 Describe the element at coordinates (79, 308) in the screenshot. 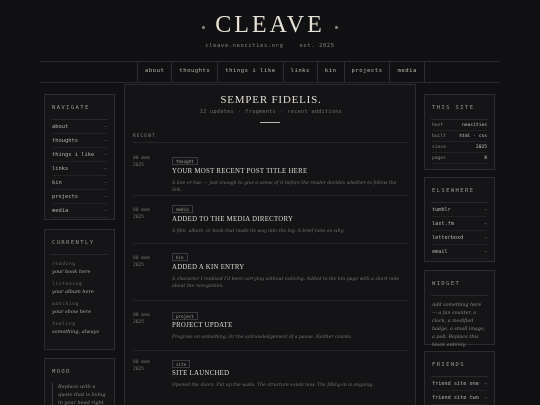

I see `currently-watching: watching your show here` at that location.